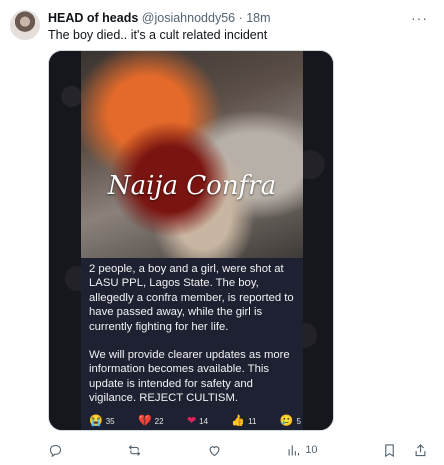 This screenshot has width=444, height=465. I want to click on reaction-broken-heart: 💔 22, so click(150, 420).